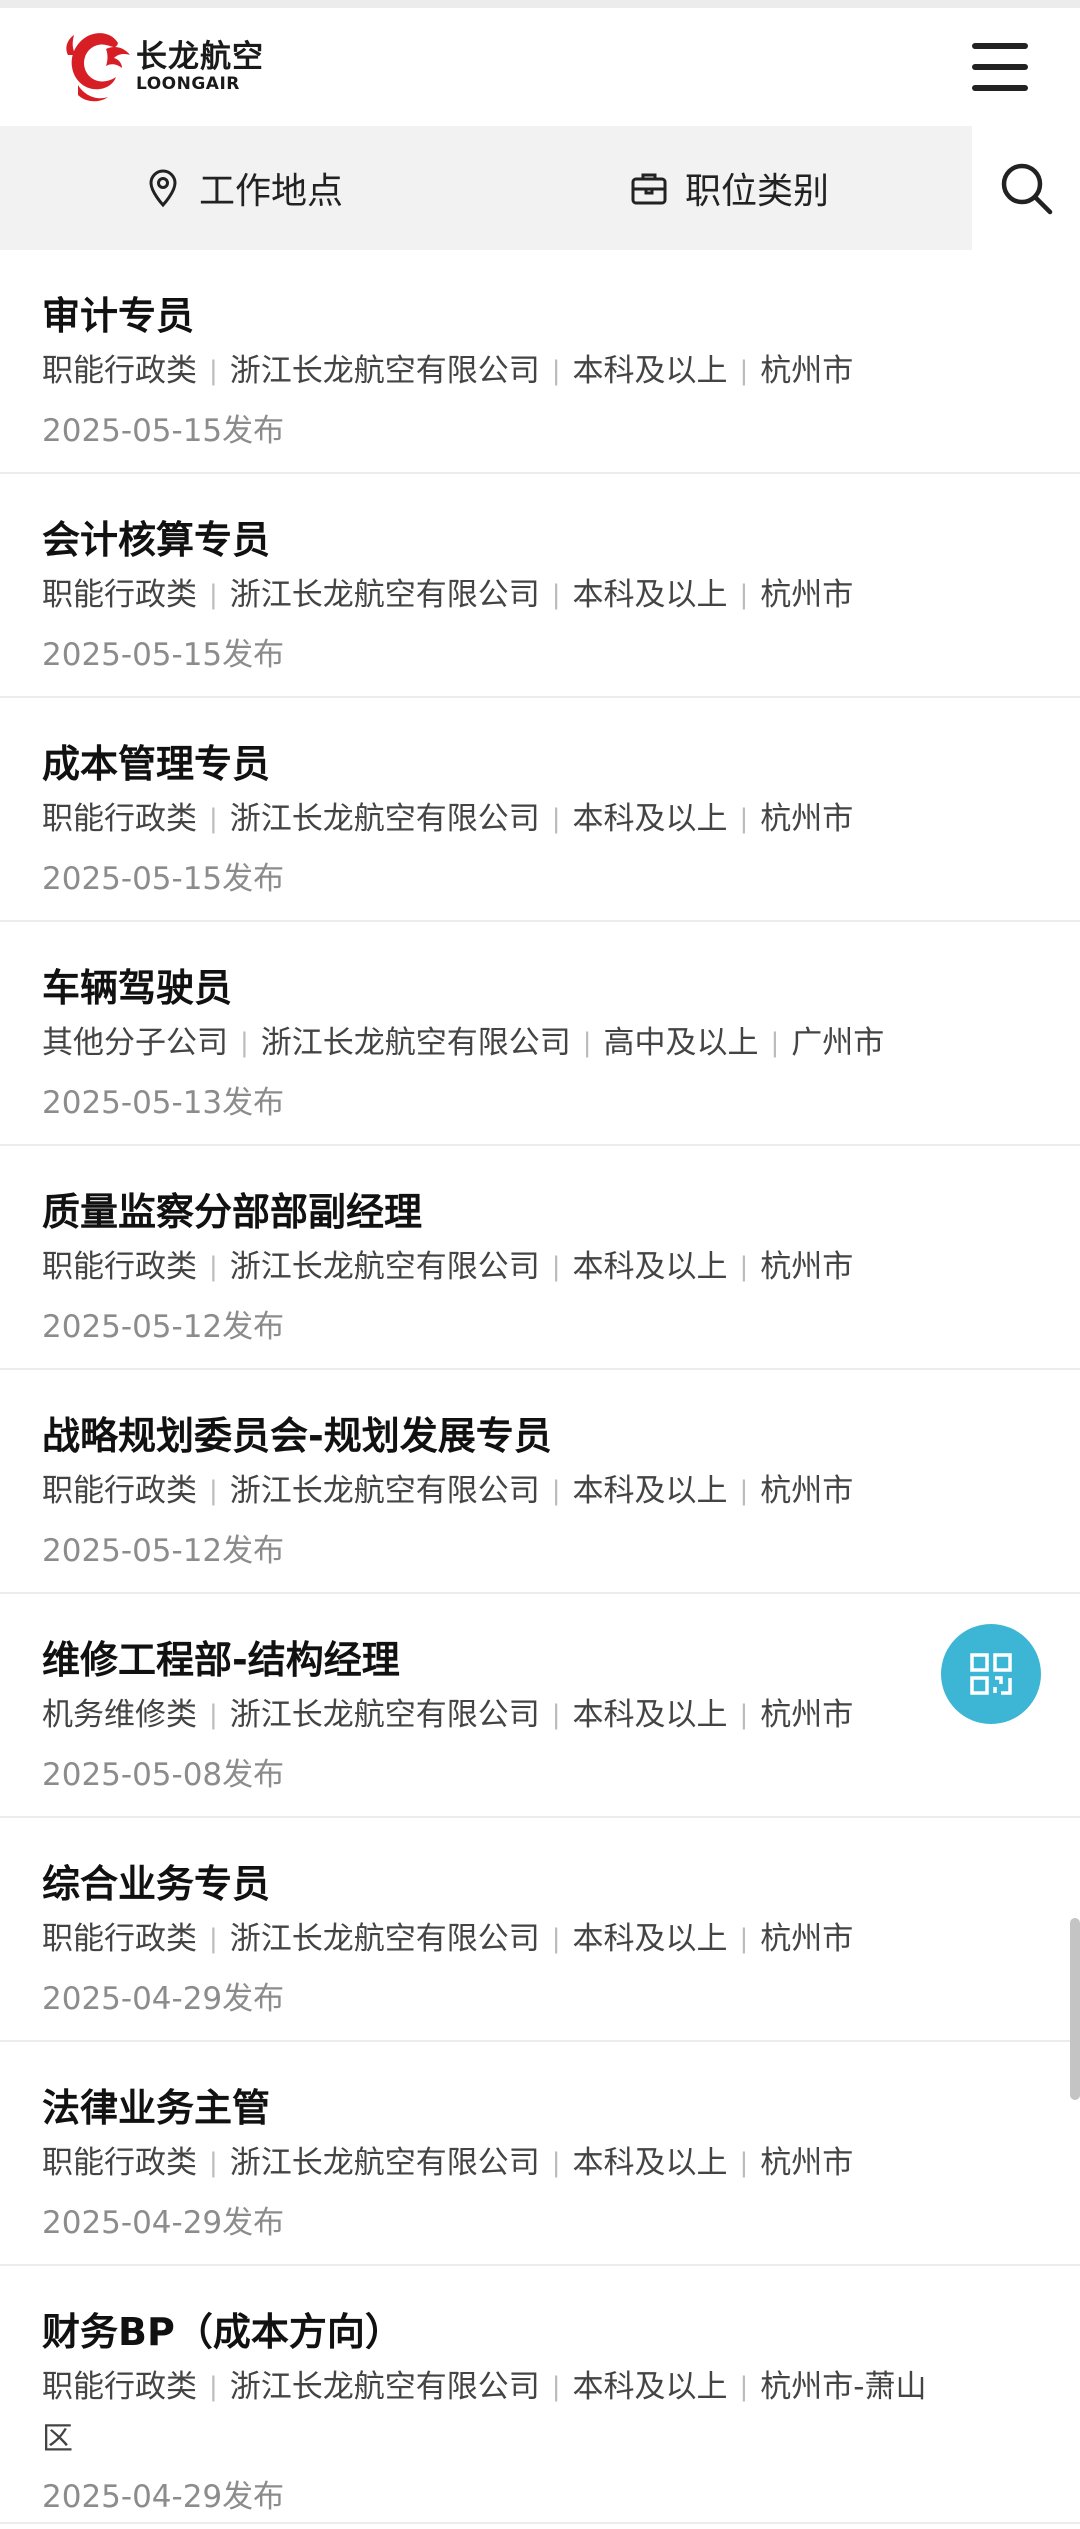 The image size is (1080, 2529). Describe the element at coordinates (756, 191) in the screenshot. I see `category-filter-label: 职位类别` at that location.